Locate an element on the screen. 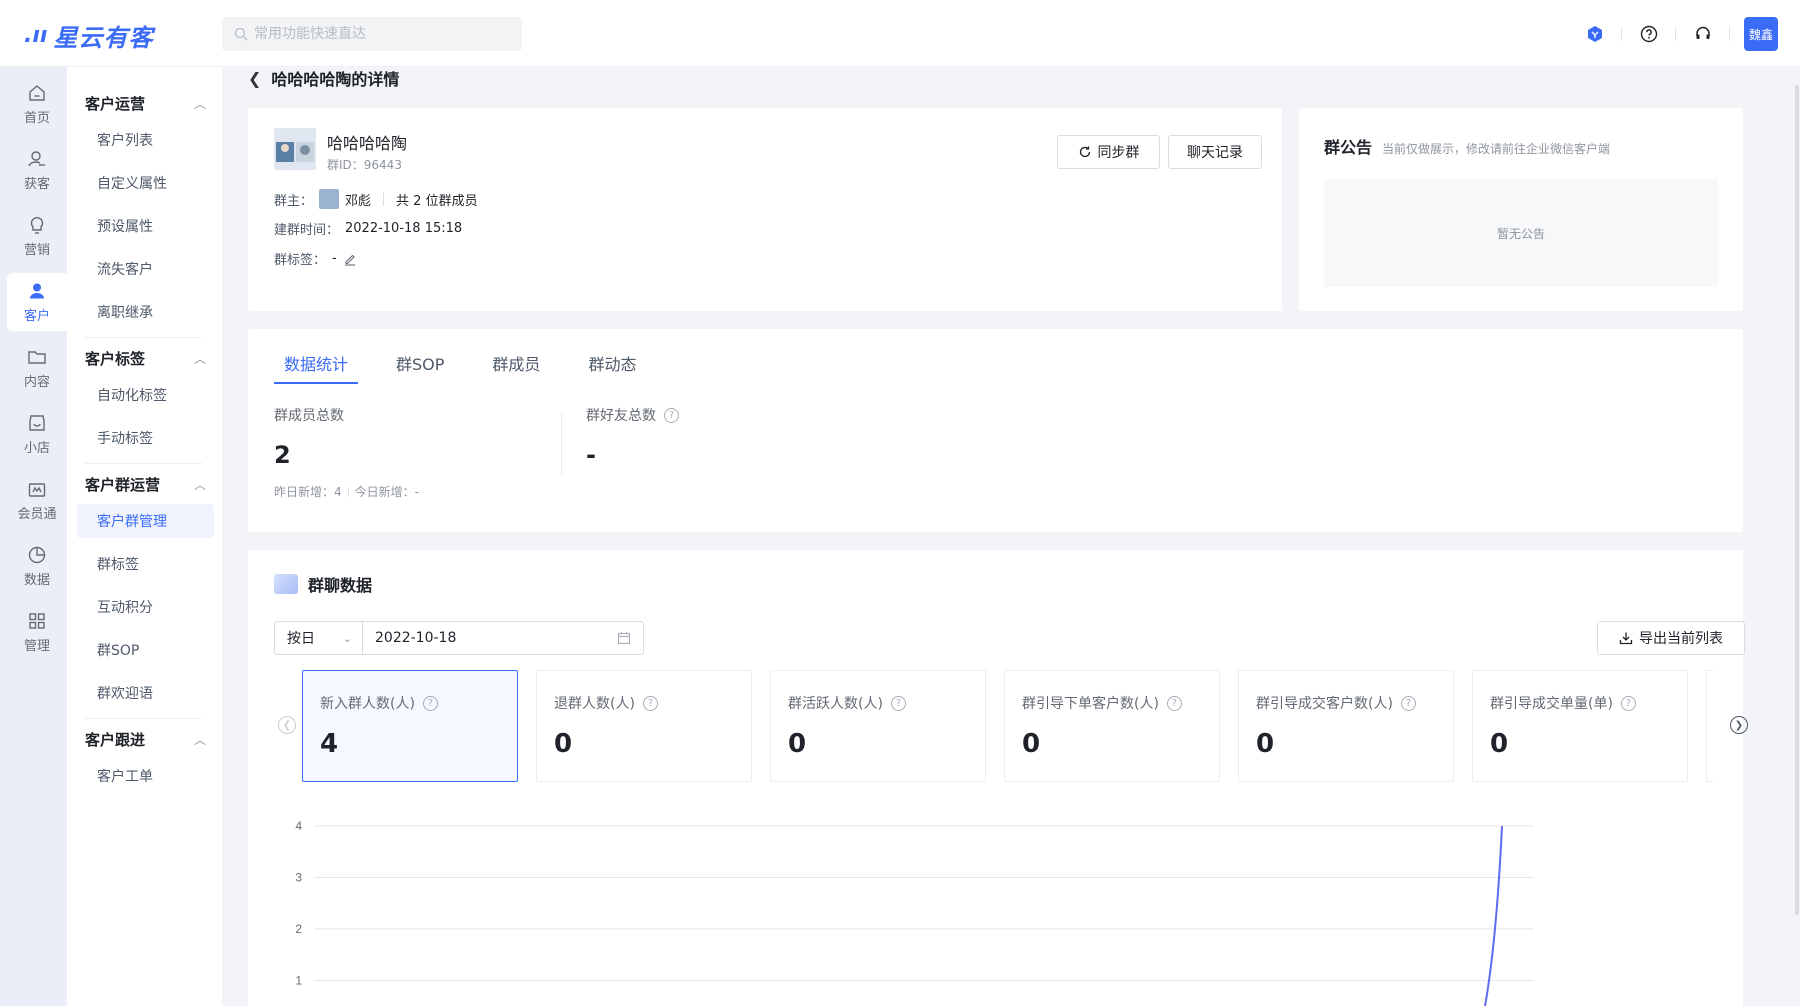  page-title: 哈哈哈哈陶的详情 is located at coordinates (335, 79).